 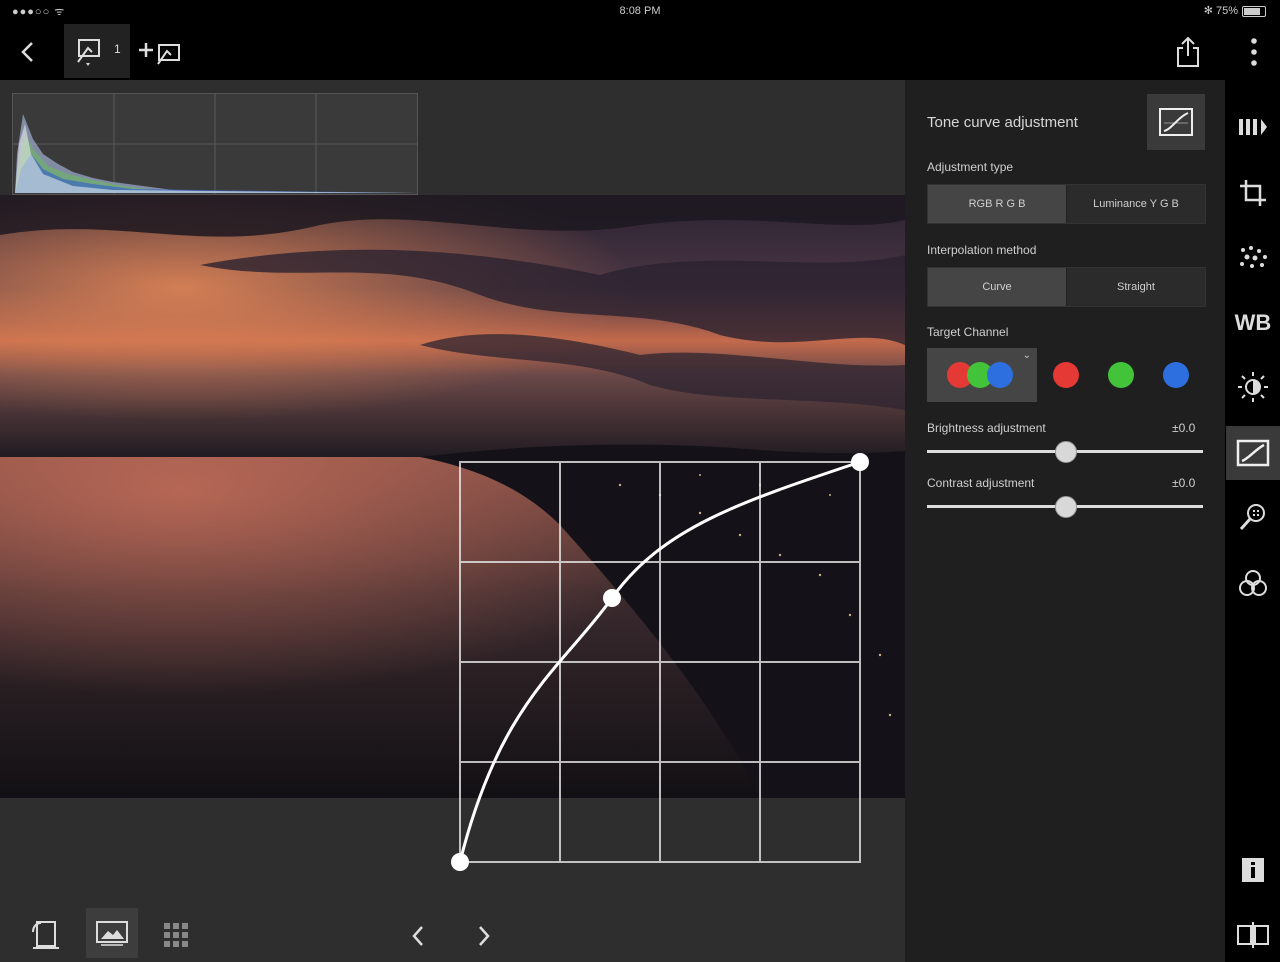 I want to click on channel-expand-icon: ⌄, so click(x=1026, y=355).